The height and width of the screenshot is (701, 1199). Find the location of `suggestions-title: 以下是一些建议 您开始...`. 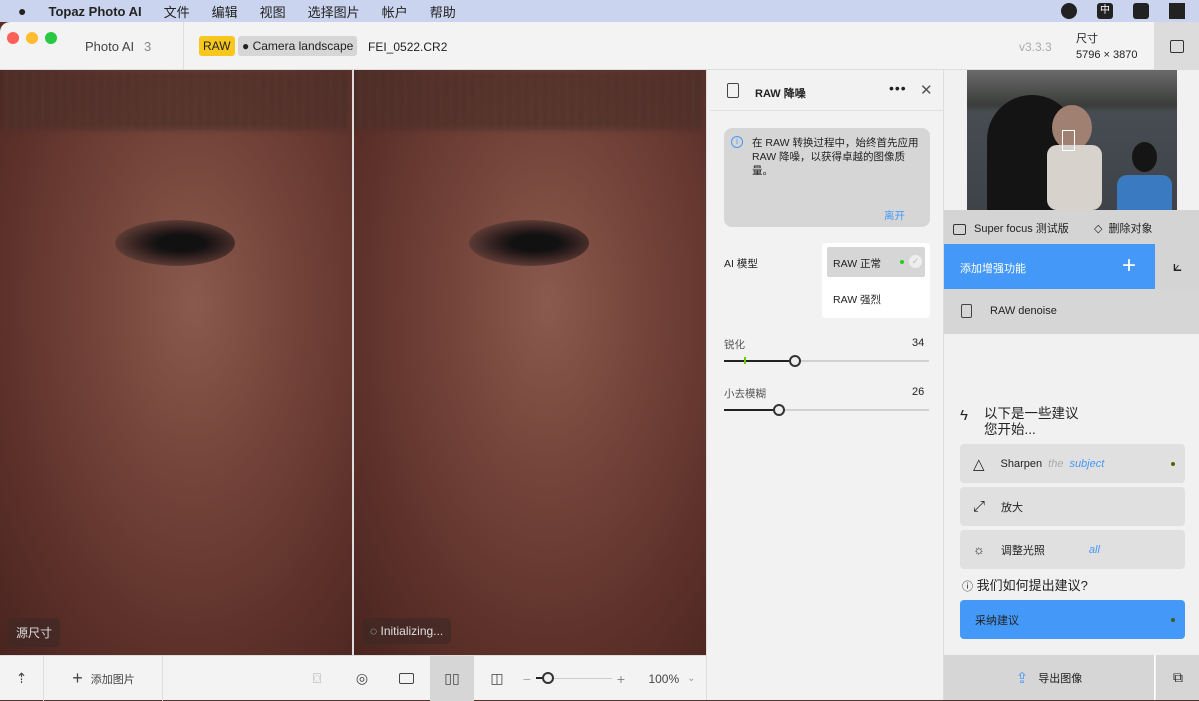

suggestions-title: 以下是一些建议 您开始... is located at coordinates (1031, 421).